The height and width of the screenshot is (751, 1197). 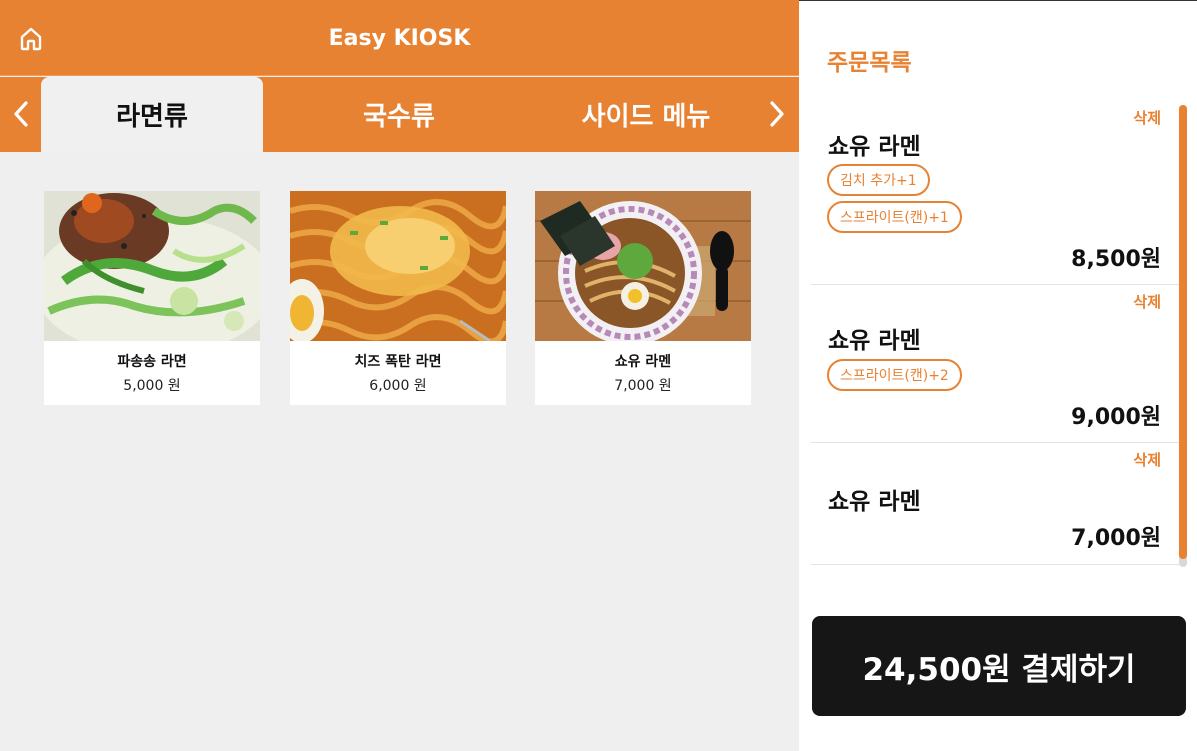 What do you see at coordinates (21, 114) in the screenshot?
I see `chevron-left-icon` at bounding box center [21, 114].